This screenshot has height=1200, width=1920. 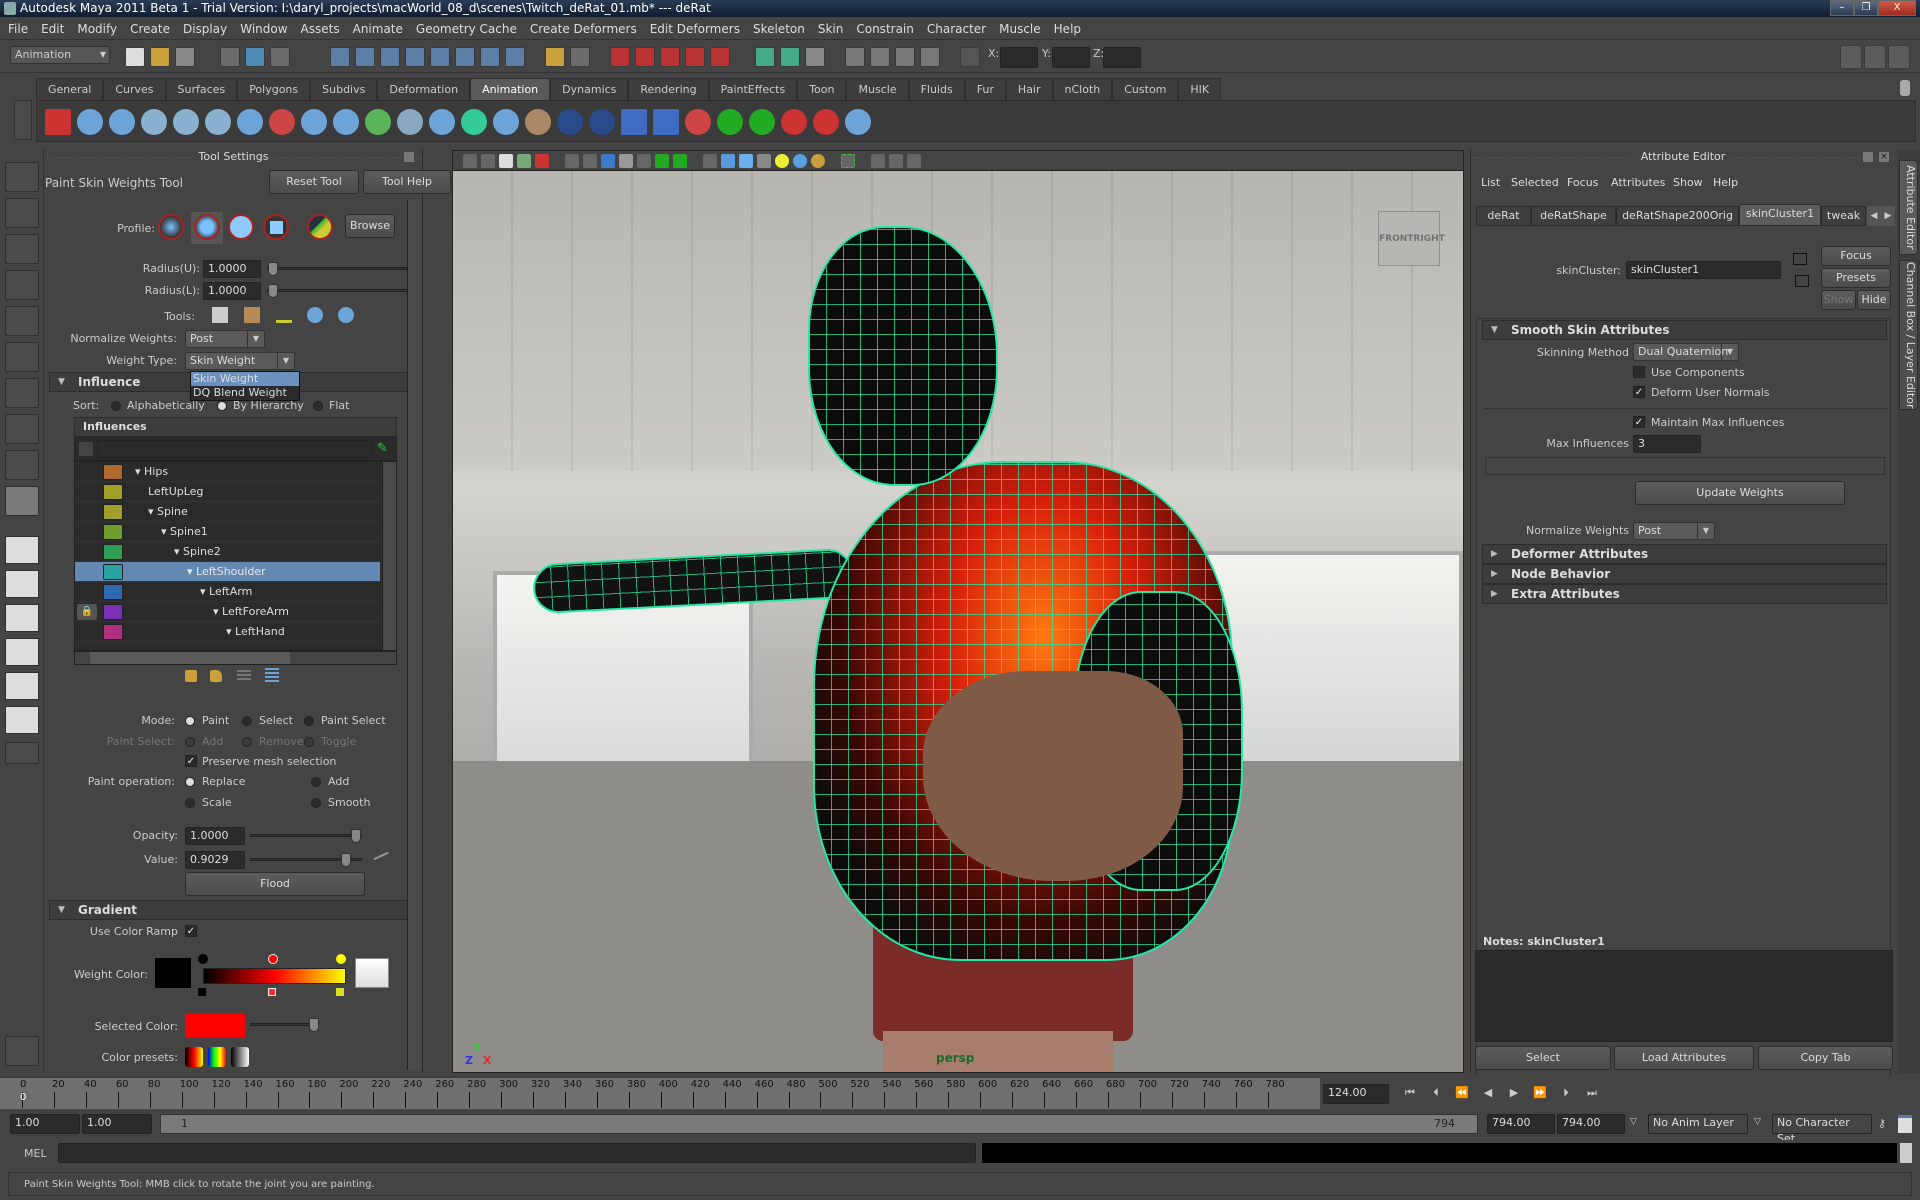 What do you see at coordinates (1543, 1058) in the screenshot?
I see `select-button: Select` at bounding box center [1543, 1058].